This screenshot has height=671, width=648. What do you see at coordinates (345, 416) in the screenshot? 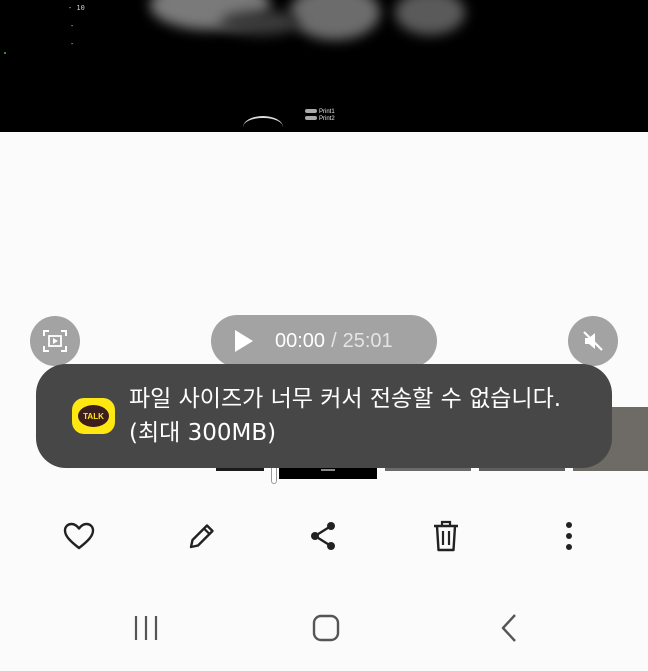
I see `toast-message: 파일 사이즈가 너무 커서 전송할 수 없습니다. (최대 300MB)` at bounding box center [345, 416].